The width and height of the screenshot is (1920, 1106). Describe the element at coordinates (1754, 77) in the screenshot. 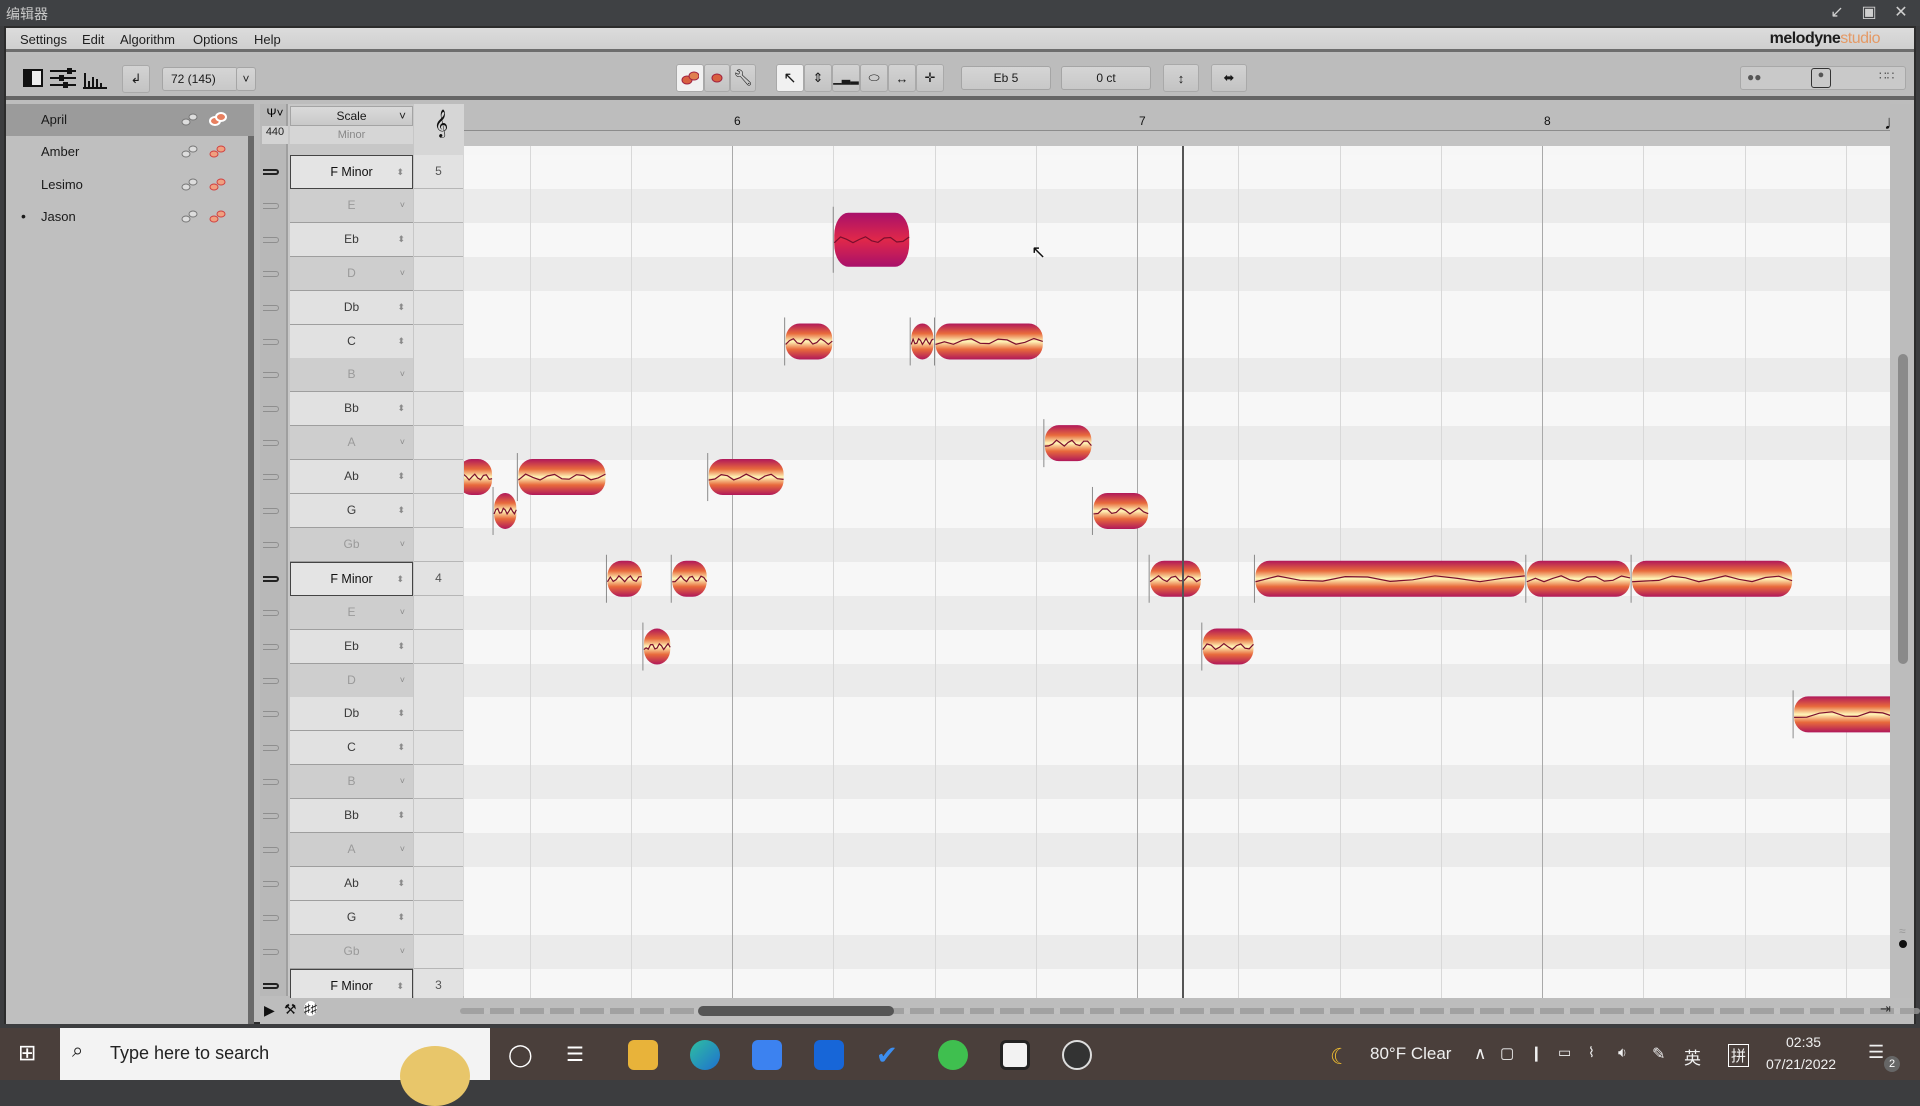

I see `blob-view-icon: ●●` at that location.